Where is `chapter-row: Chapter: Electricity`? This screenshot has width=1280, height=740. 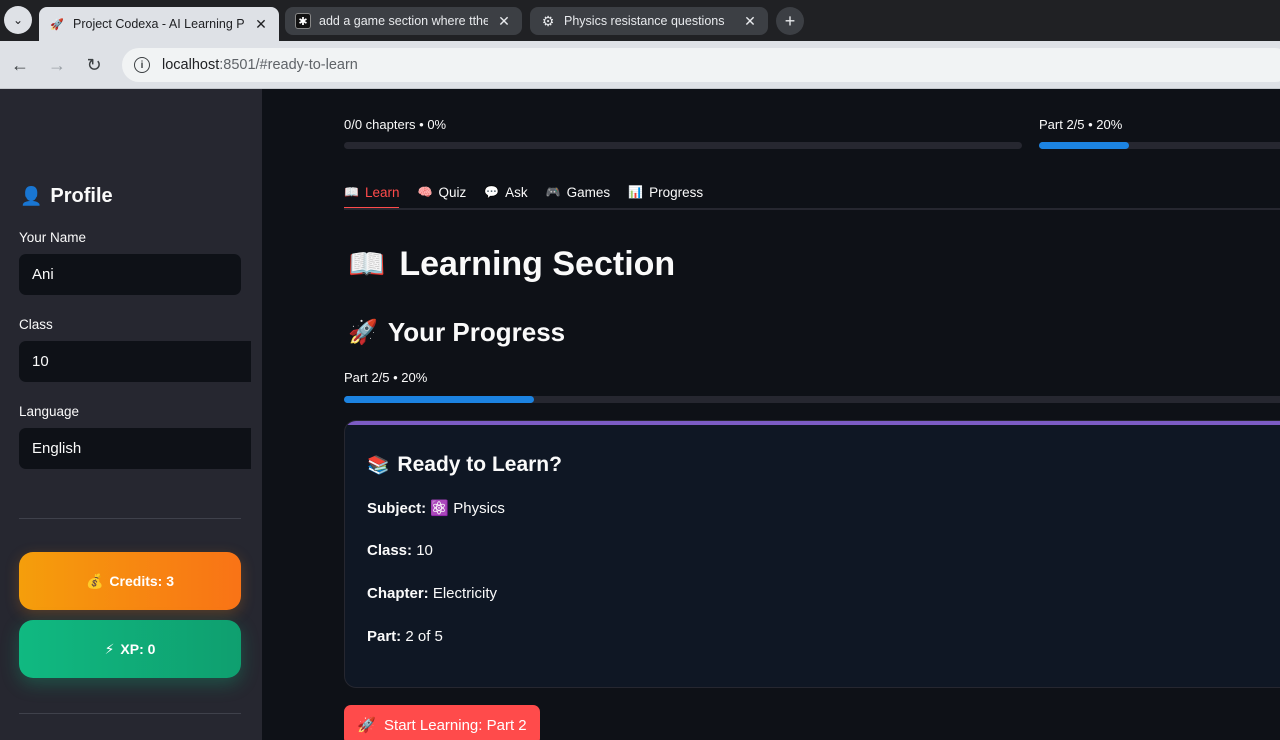
chapter-row: Chapter: Electricity is located at coordinates (432, 593).